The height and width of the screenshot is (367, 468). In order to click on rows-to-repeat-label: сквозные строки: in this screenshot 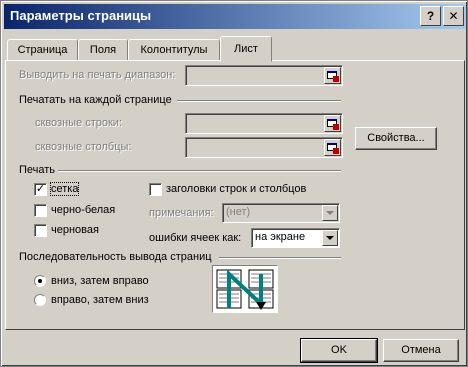, I will do `click(79, 123)`.